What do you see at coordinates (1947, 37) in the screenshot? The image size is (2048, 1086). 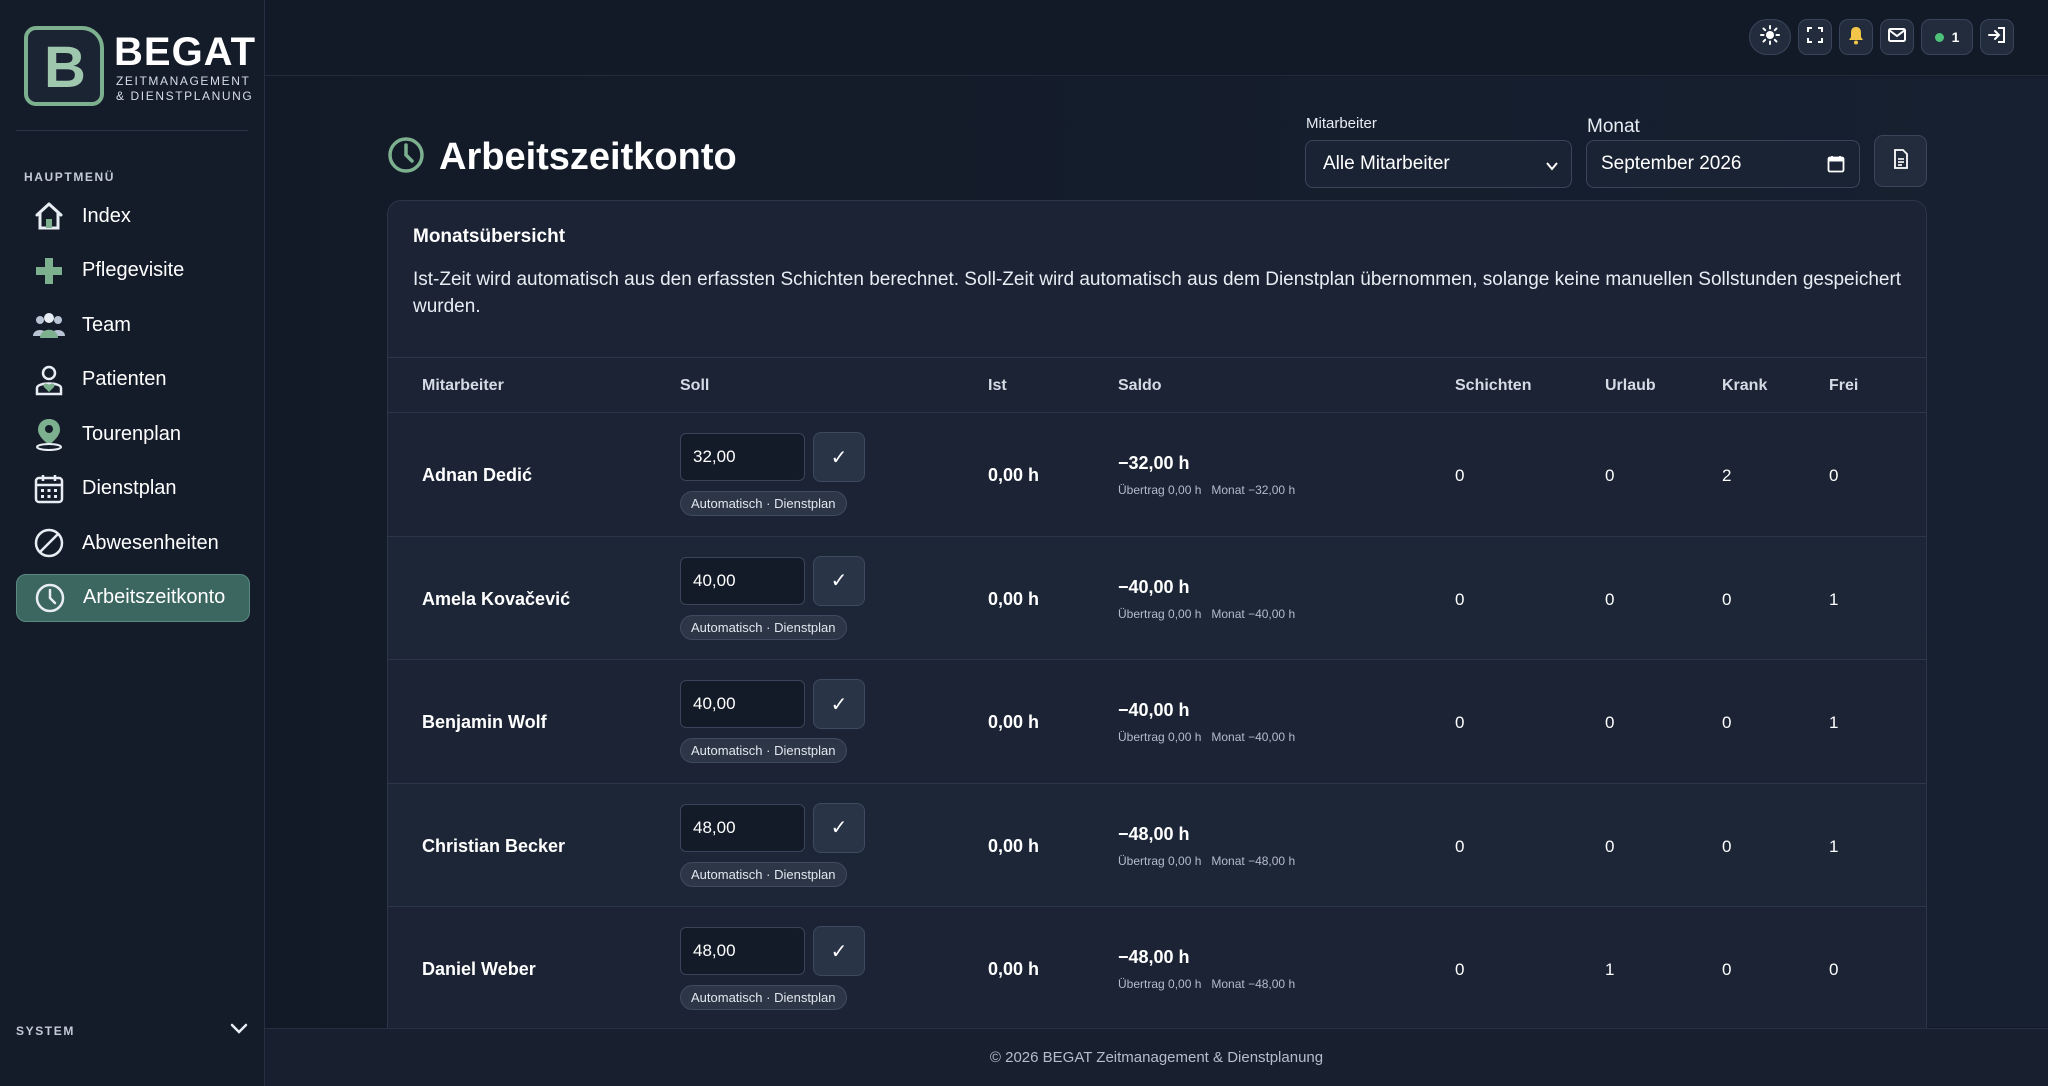 I see `online-status-button: 1` at bounding box center [1947, 37].